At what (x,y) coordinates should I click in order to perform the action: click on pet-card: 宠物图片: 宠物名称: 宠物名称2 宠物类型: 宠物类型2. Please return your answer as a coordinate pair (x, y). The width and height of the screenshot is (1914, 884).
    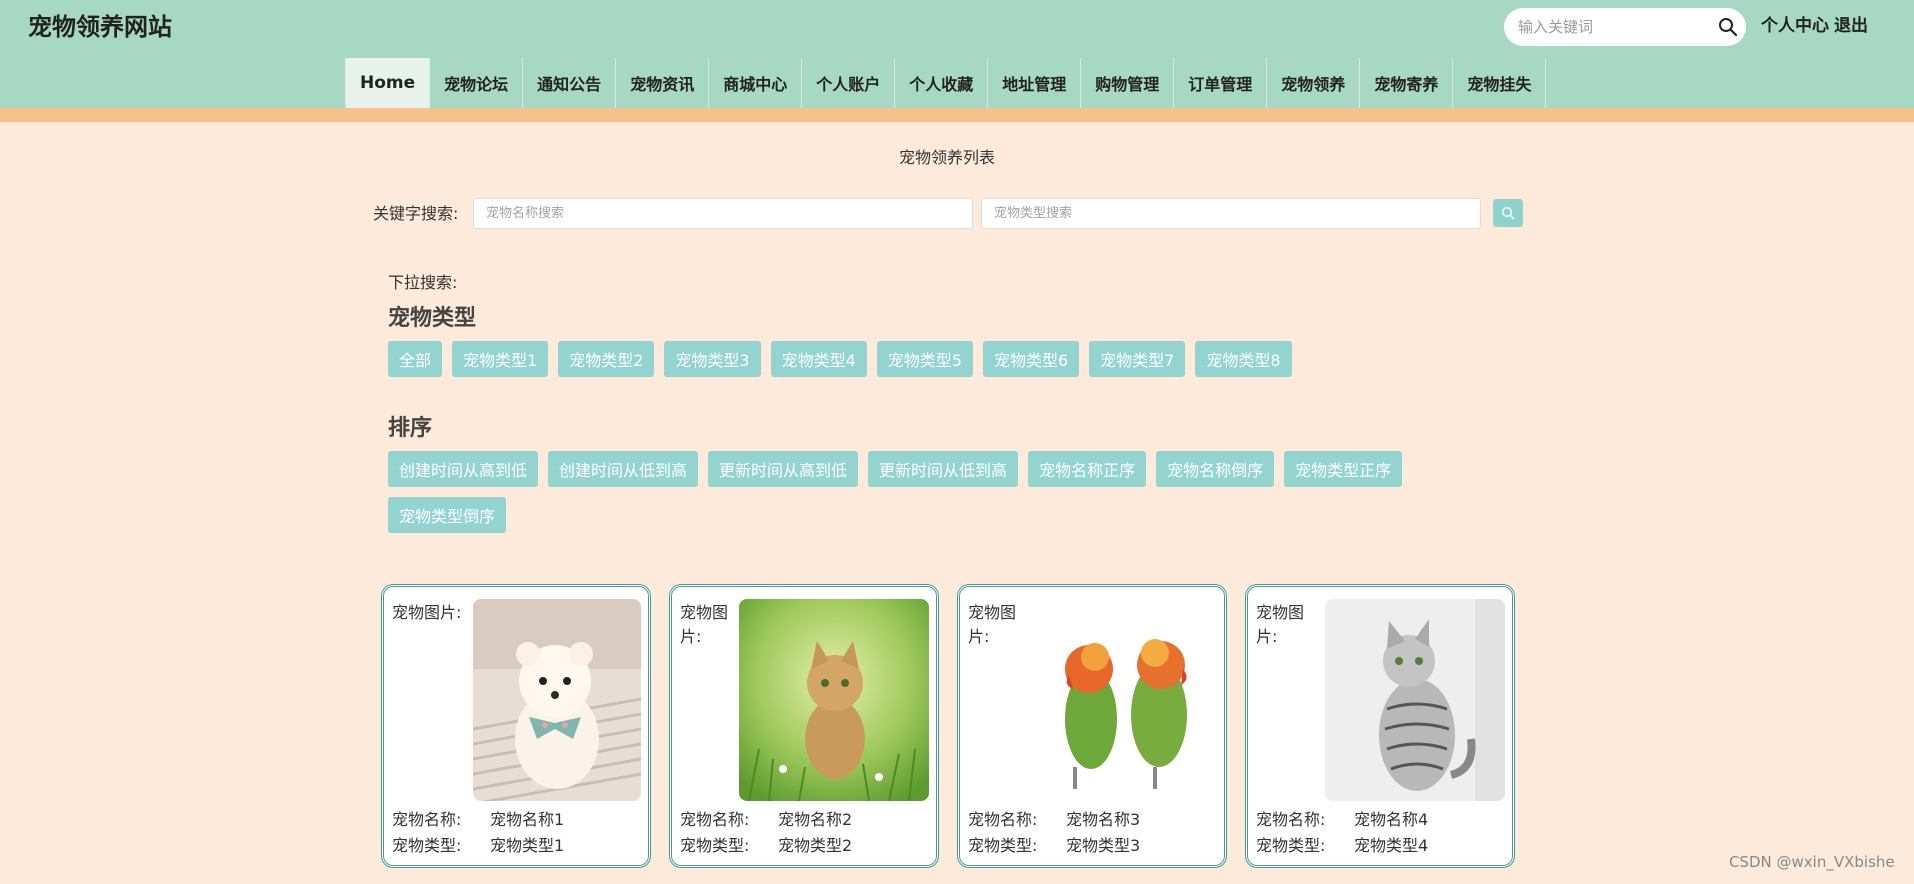
    Looking at the image, I should click on (804, 726).